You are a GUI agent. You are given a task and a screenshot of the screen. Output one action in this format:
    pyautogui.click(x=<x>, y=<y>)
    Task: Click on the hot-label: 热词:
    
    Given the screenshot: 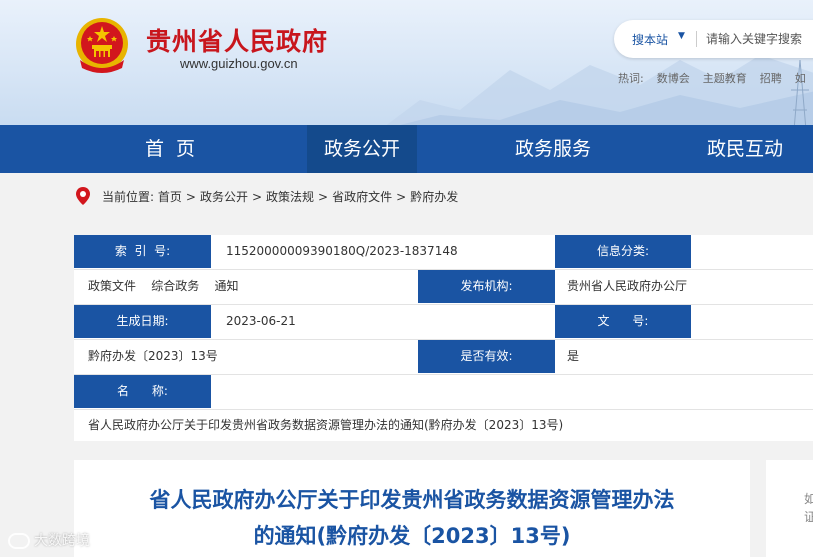 What is the action you would take?
    pyautogui.click(x=631, y=78)
    